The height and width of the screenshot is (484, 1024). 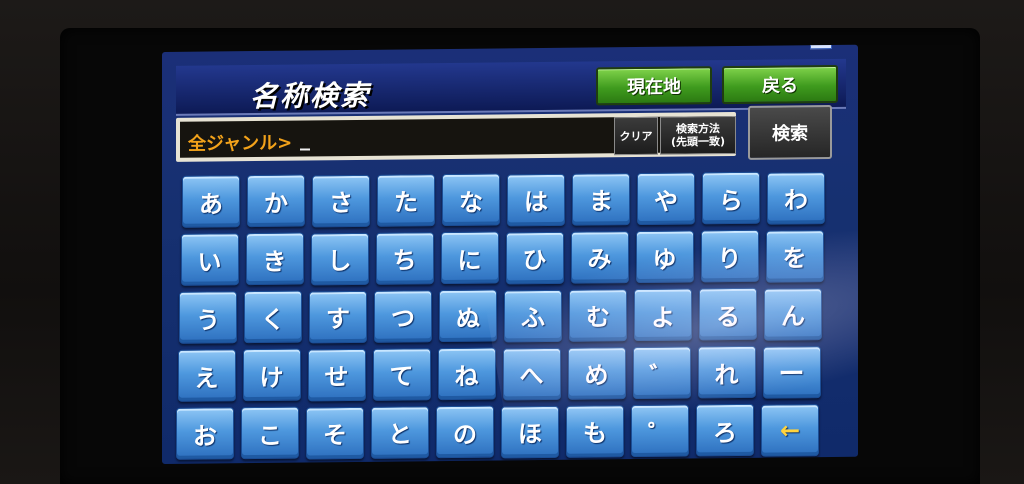 I want to click on kana-key: さ, so click(x=341, y=201).